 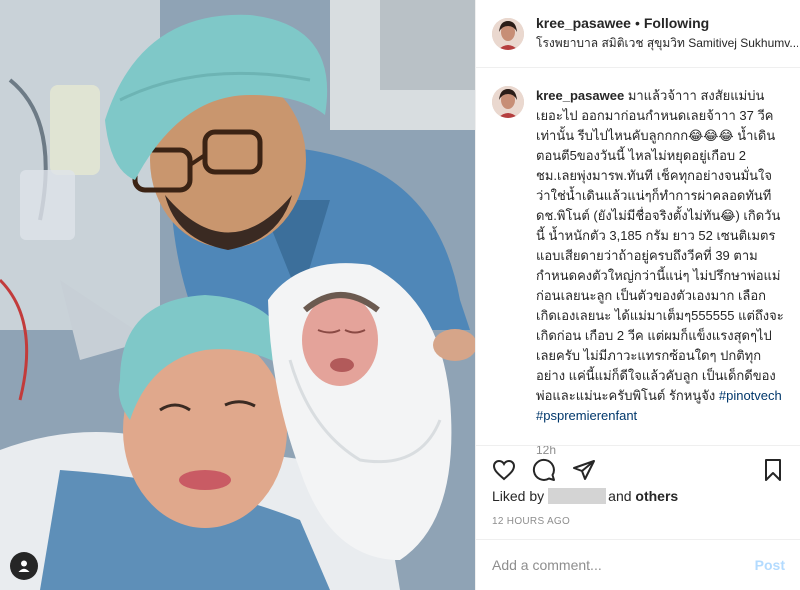 What do you see at coordinates (770, 565) in the screenshot?
I see `post-comment-button: Post` at bounding box center [770, 565].